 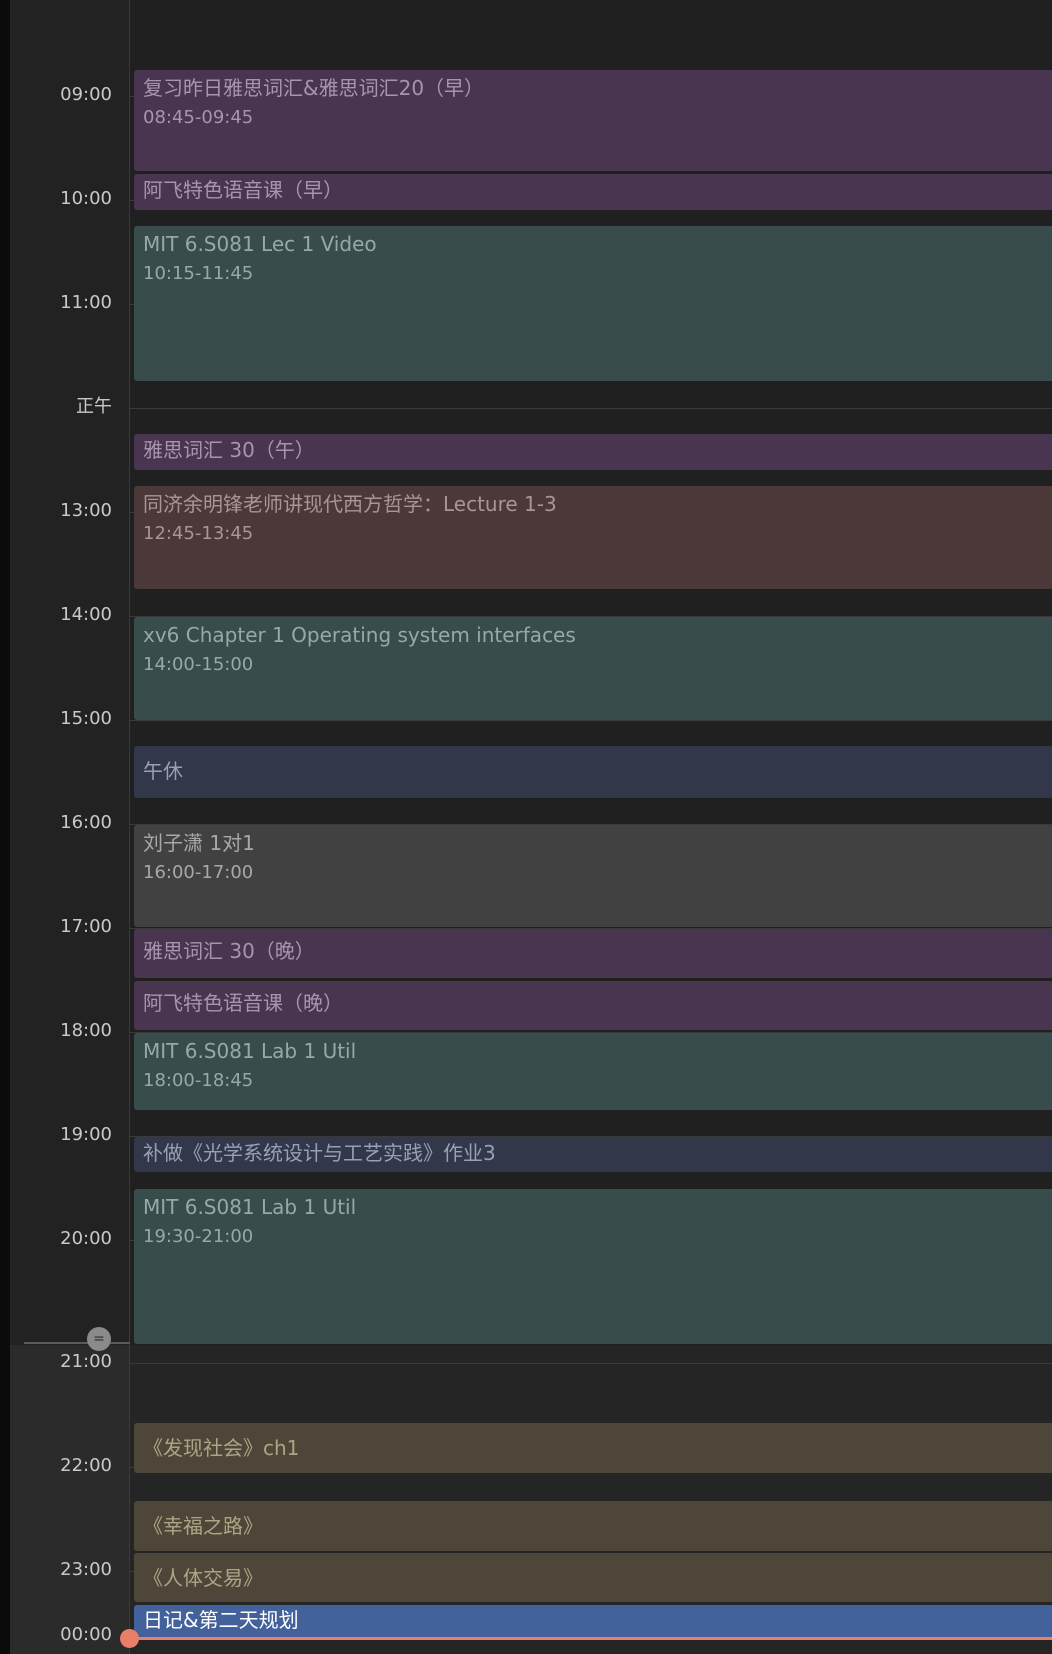 I want to click on window-edge, so click(x=5, y=827).